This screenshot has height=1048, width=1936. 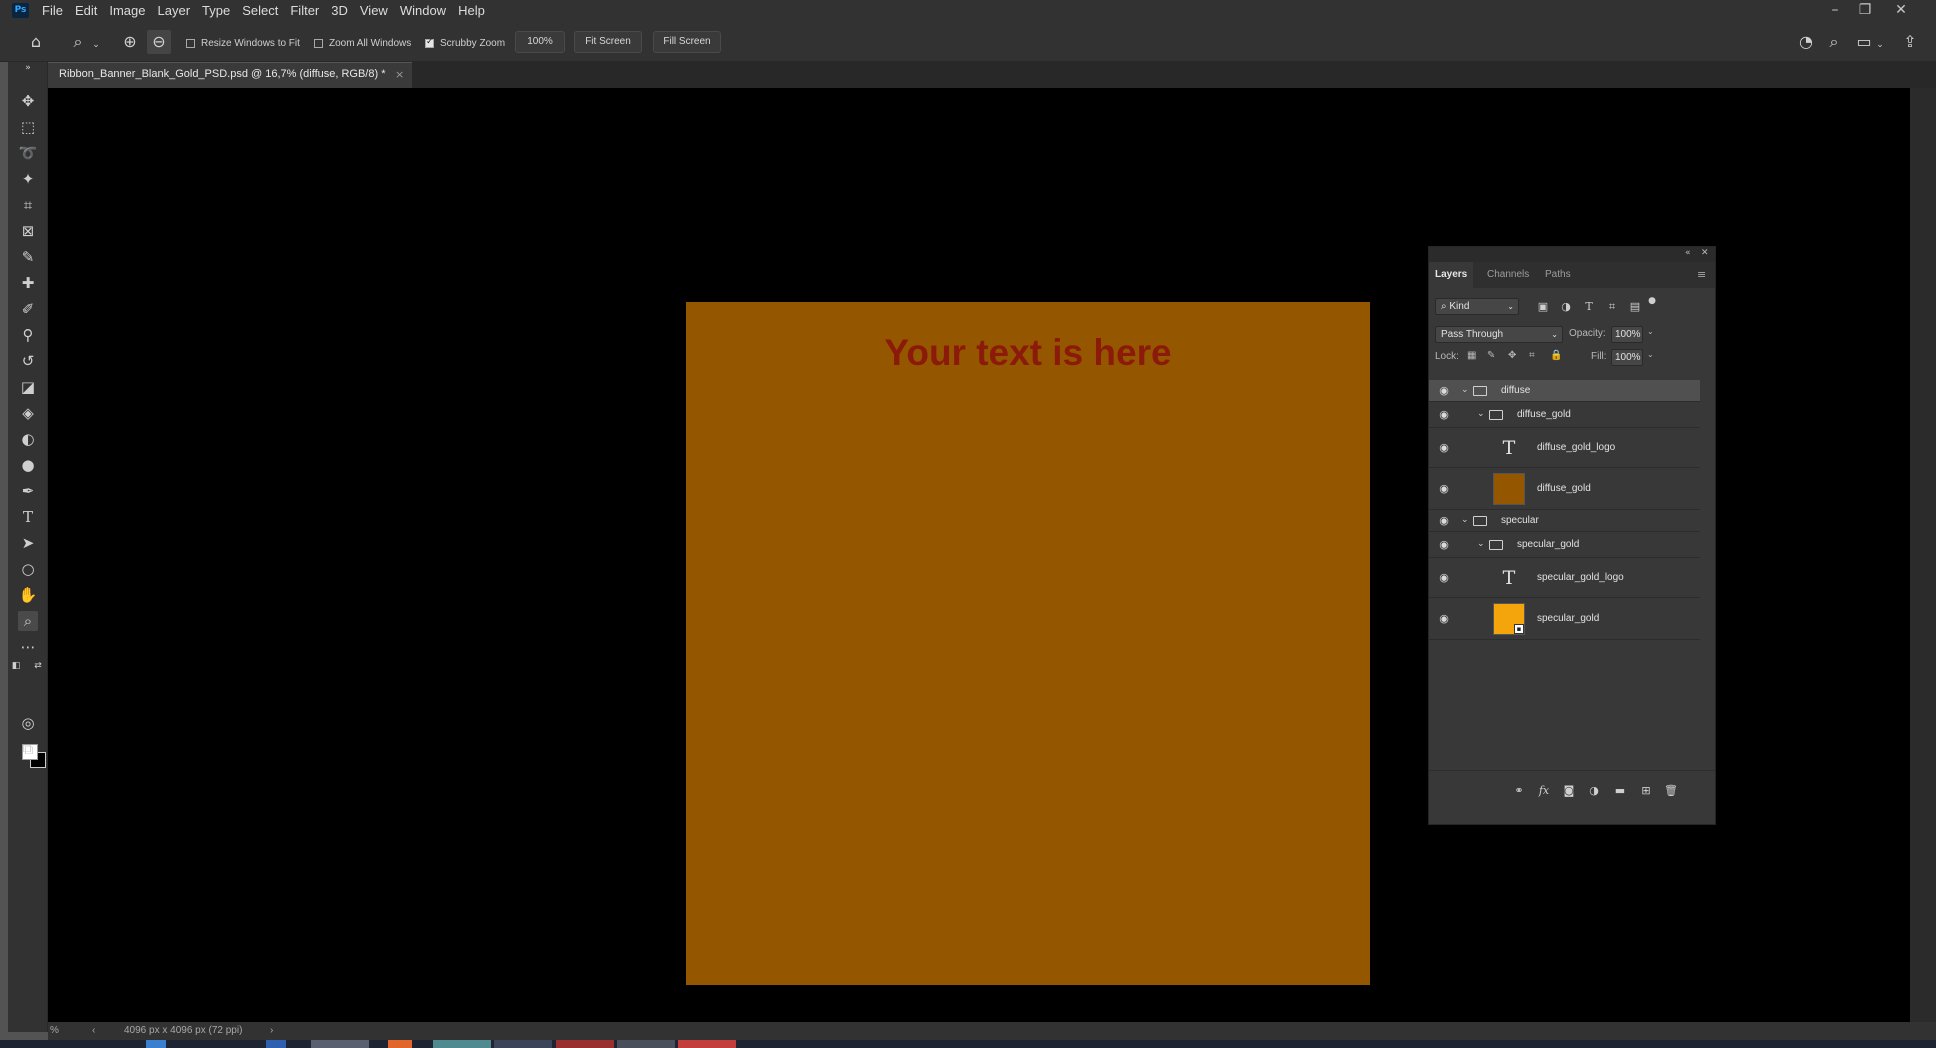 I want to click on menu-3d: 3D, so click(x=339, y=11).